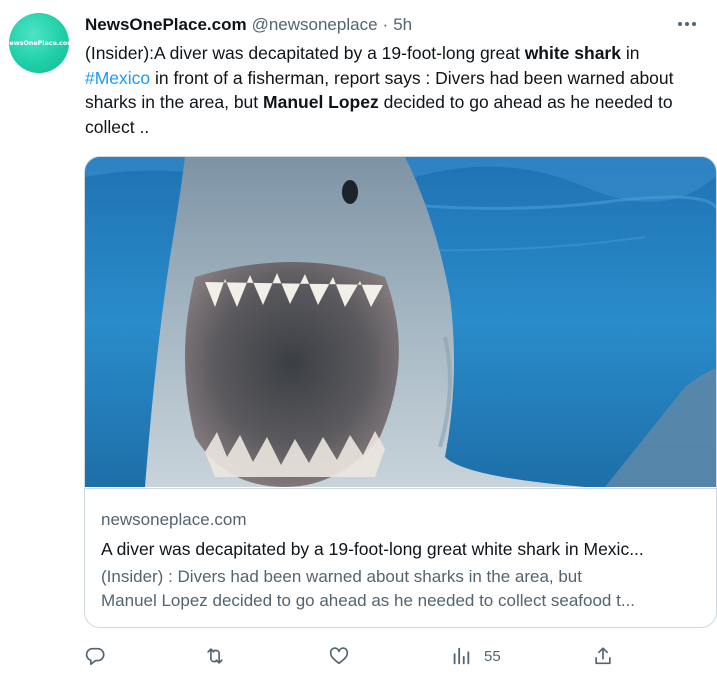 This screenshot has height=698, width=717. Describe the element at coordinates (321, 102) in the screenshot. I see `bold-keyword-manuel-lopez: Manuel Lopez` at that location.